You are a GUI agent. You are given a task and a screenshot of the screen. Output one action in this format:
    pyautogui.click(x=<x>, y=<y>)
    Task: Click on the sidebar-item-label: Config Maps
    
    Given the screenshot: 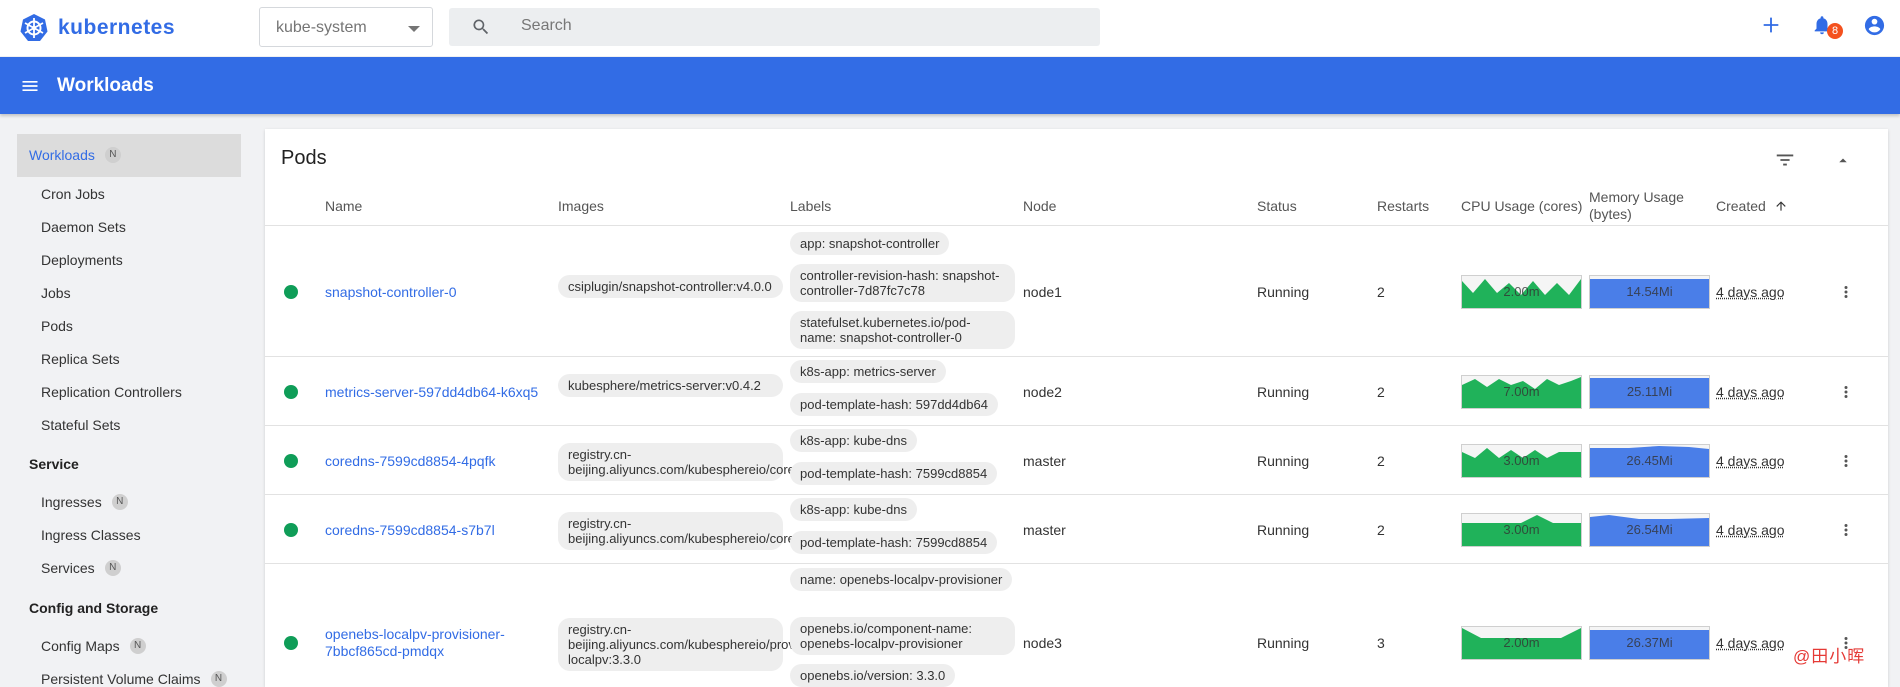 What is the action you would take?
    pyautogui.click(x=80, y=646)
    